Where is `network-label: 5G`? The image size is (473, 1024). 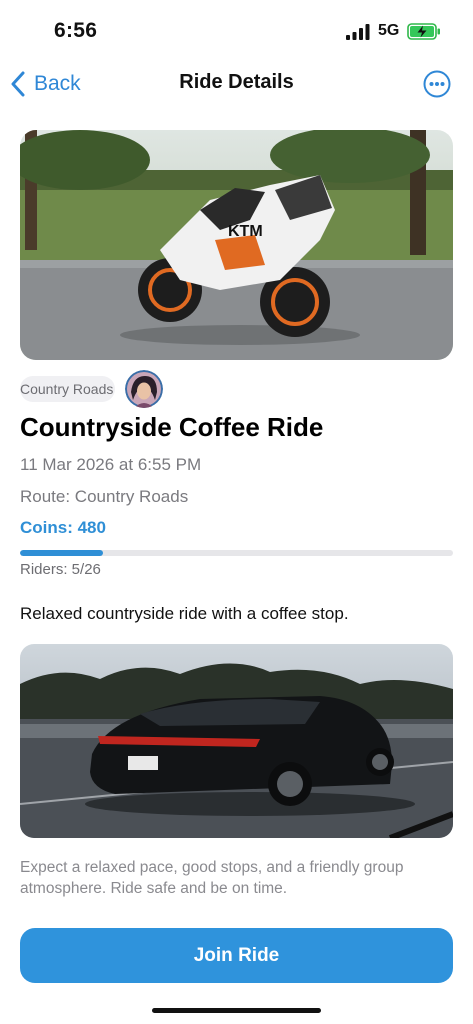 network-label: 5G is located at coordinates (389, 30).